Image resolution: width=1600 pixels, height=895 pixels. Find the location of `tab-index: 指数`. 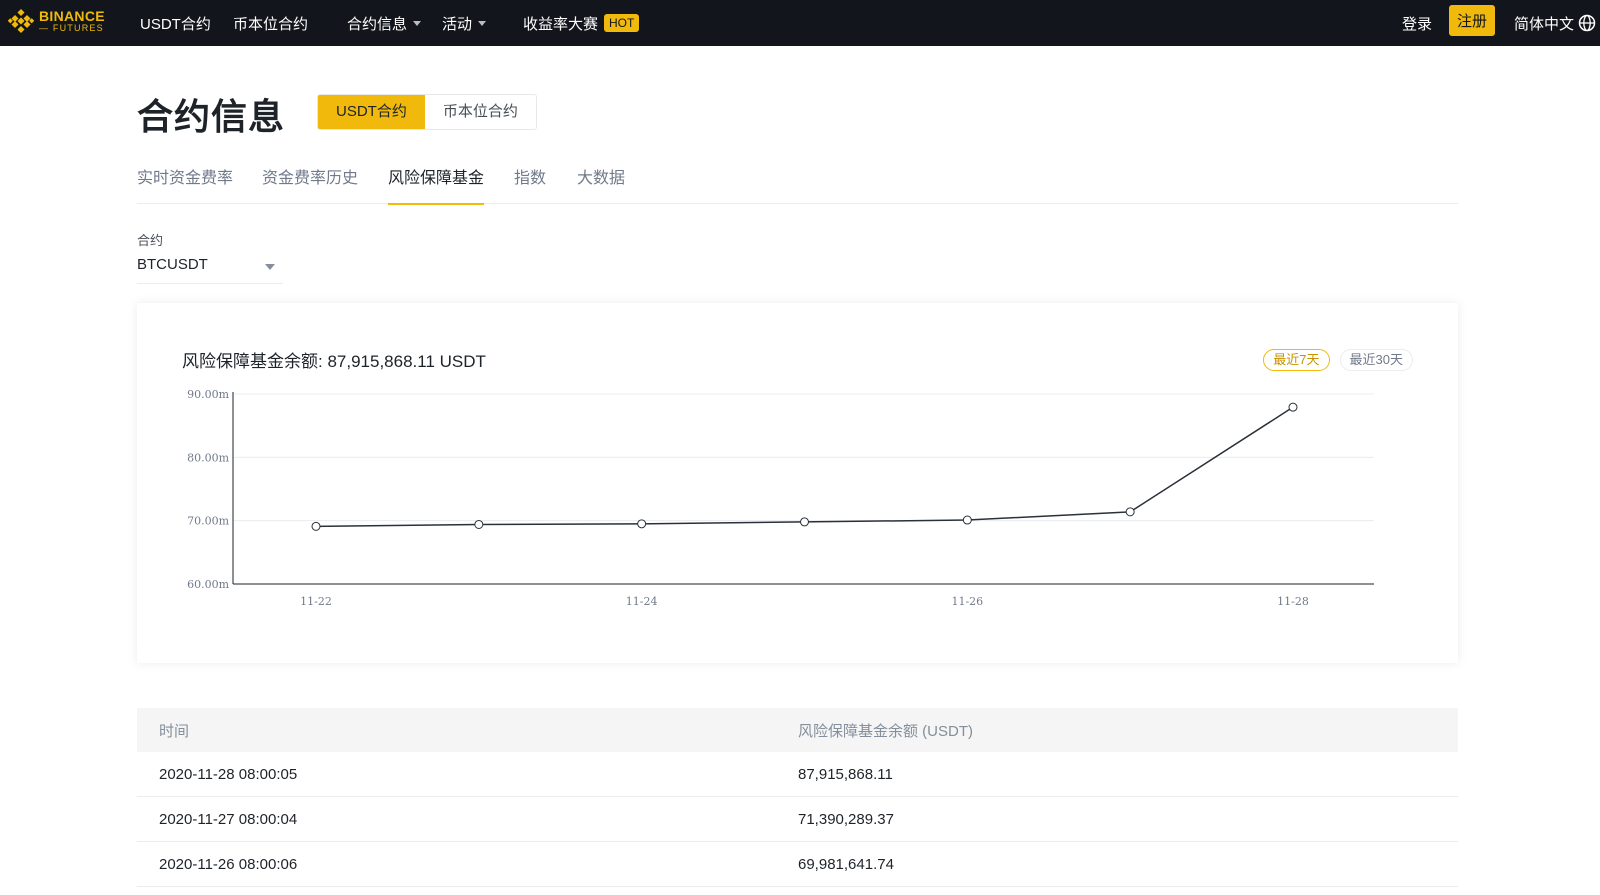

tab-index: 指数 is located at coordinates (530, 184).